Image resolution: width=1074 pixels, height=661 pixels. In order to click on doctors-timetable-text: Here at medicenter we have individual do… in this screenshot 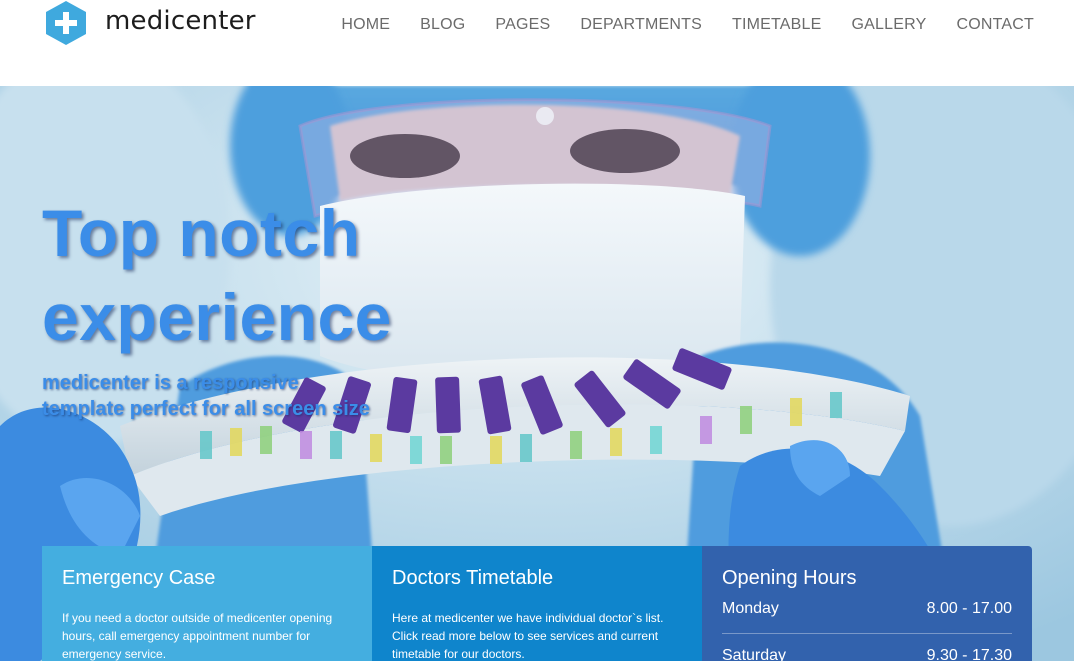, I will do `click(528, 636)`.